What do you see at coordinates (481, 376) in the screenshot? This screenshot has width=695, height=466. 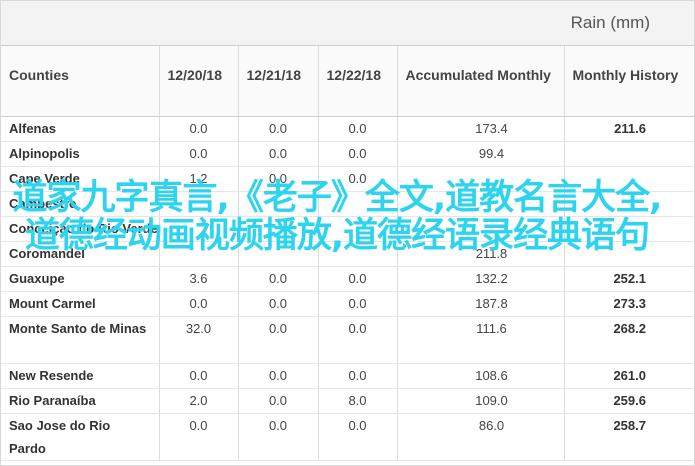 I see `accumulated-cell: 108.6` at bounding box center [481, 376].